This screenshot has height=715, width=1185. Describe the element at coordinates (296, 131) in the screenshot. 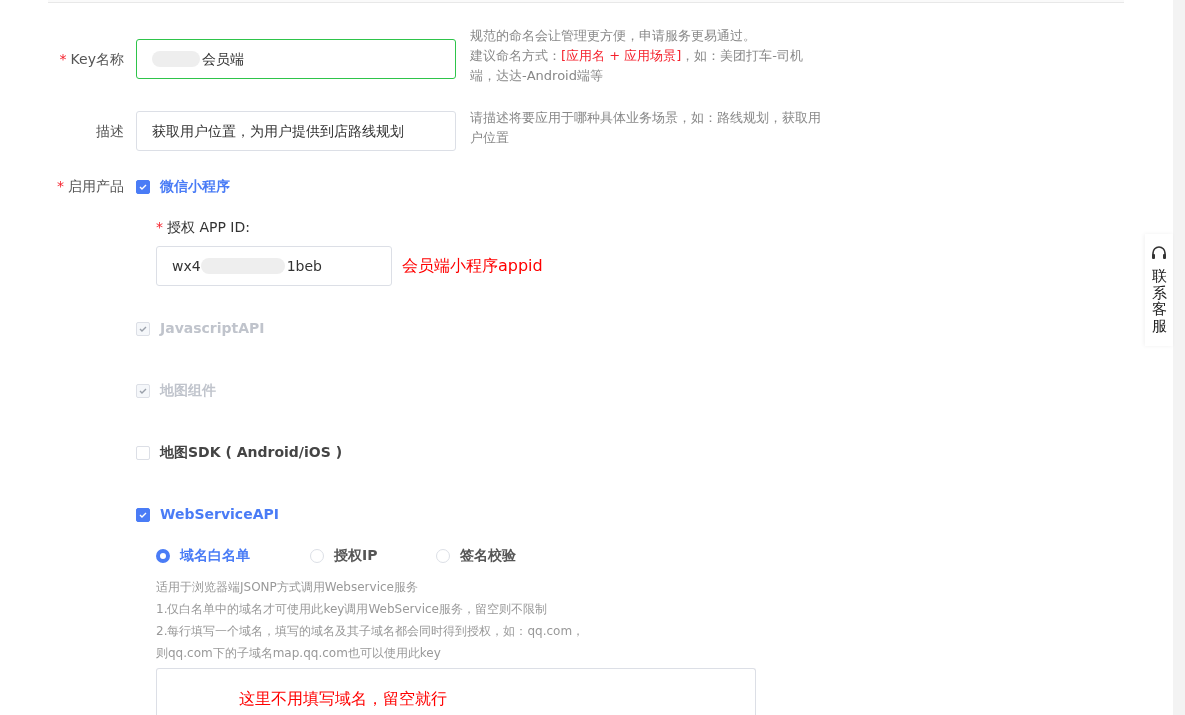

I see `text-input: 获取用户位置，为用户提供到店路线规划` at that location.